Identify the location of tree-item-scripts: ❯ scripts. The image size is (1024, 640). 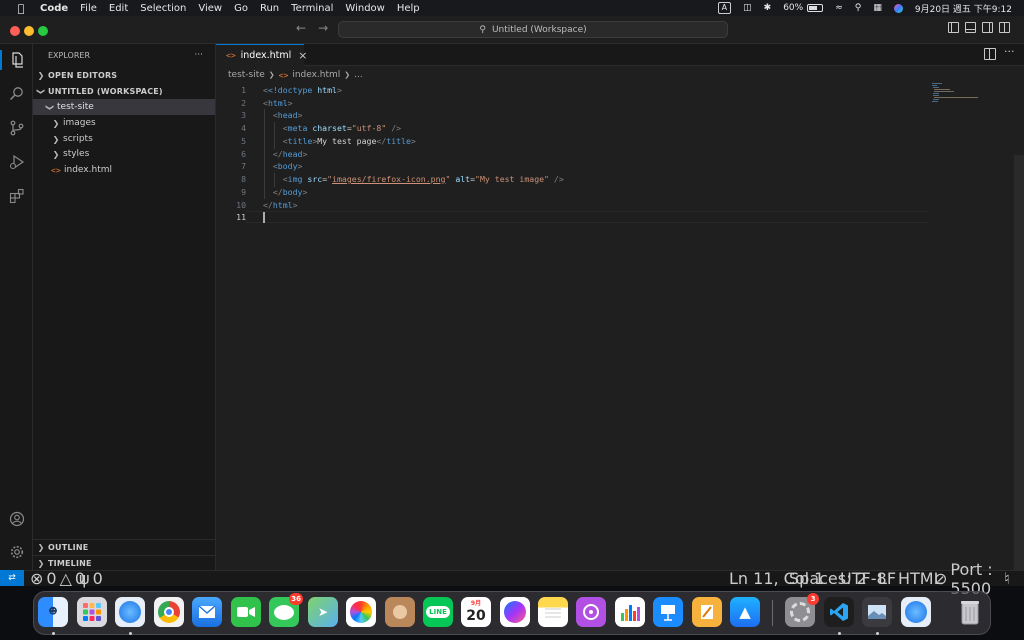
(124, 139).